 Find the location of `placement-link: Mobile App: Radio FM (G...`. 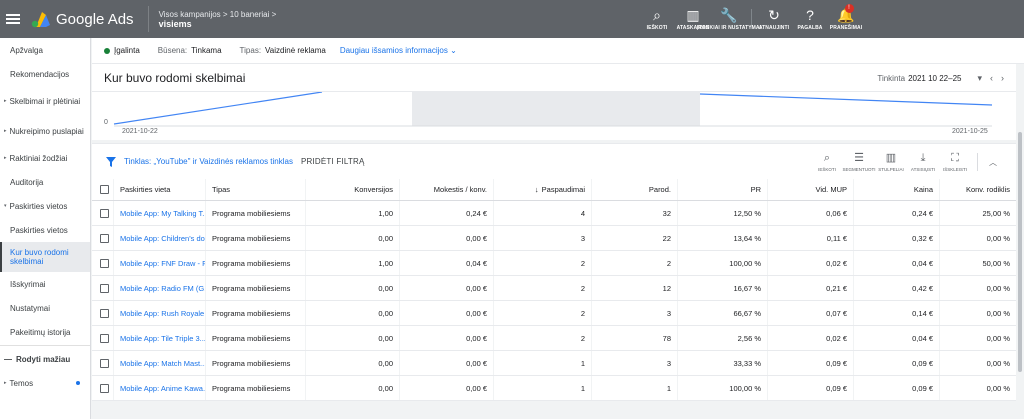

placement-link: Mobile App: Radio FM (G... is located at coordinates (160, 288).